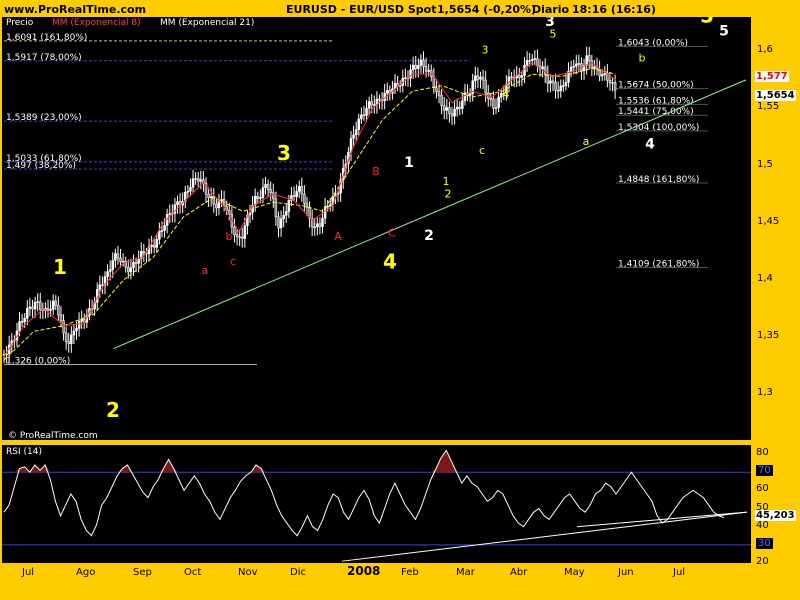 This screenshot has height=600, width=800. Describe the element at coordinates (775, 95) in the screenshot. I see `last-price-tag: 1,5654` at that location.